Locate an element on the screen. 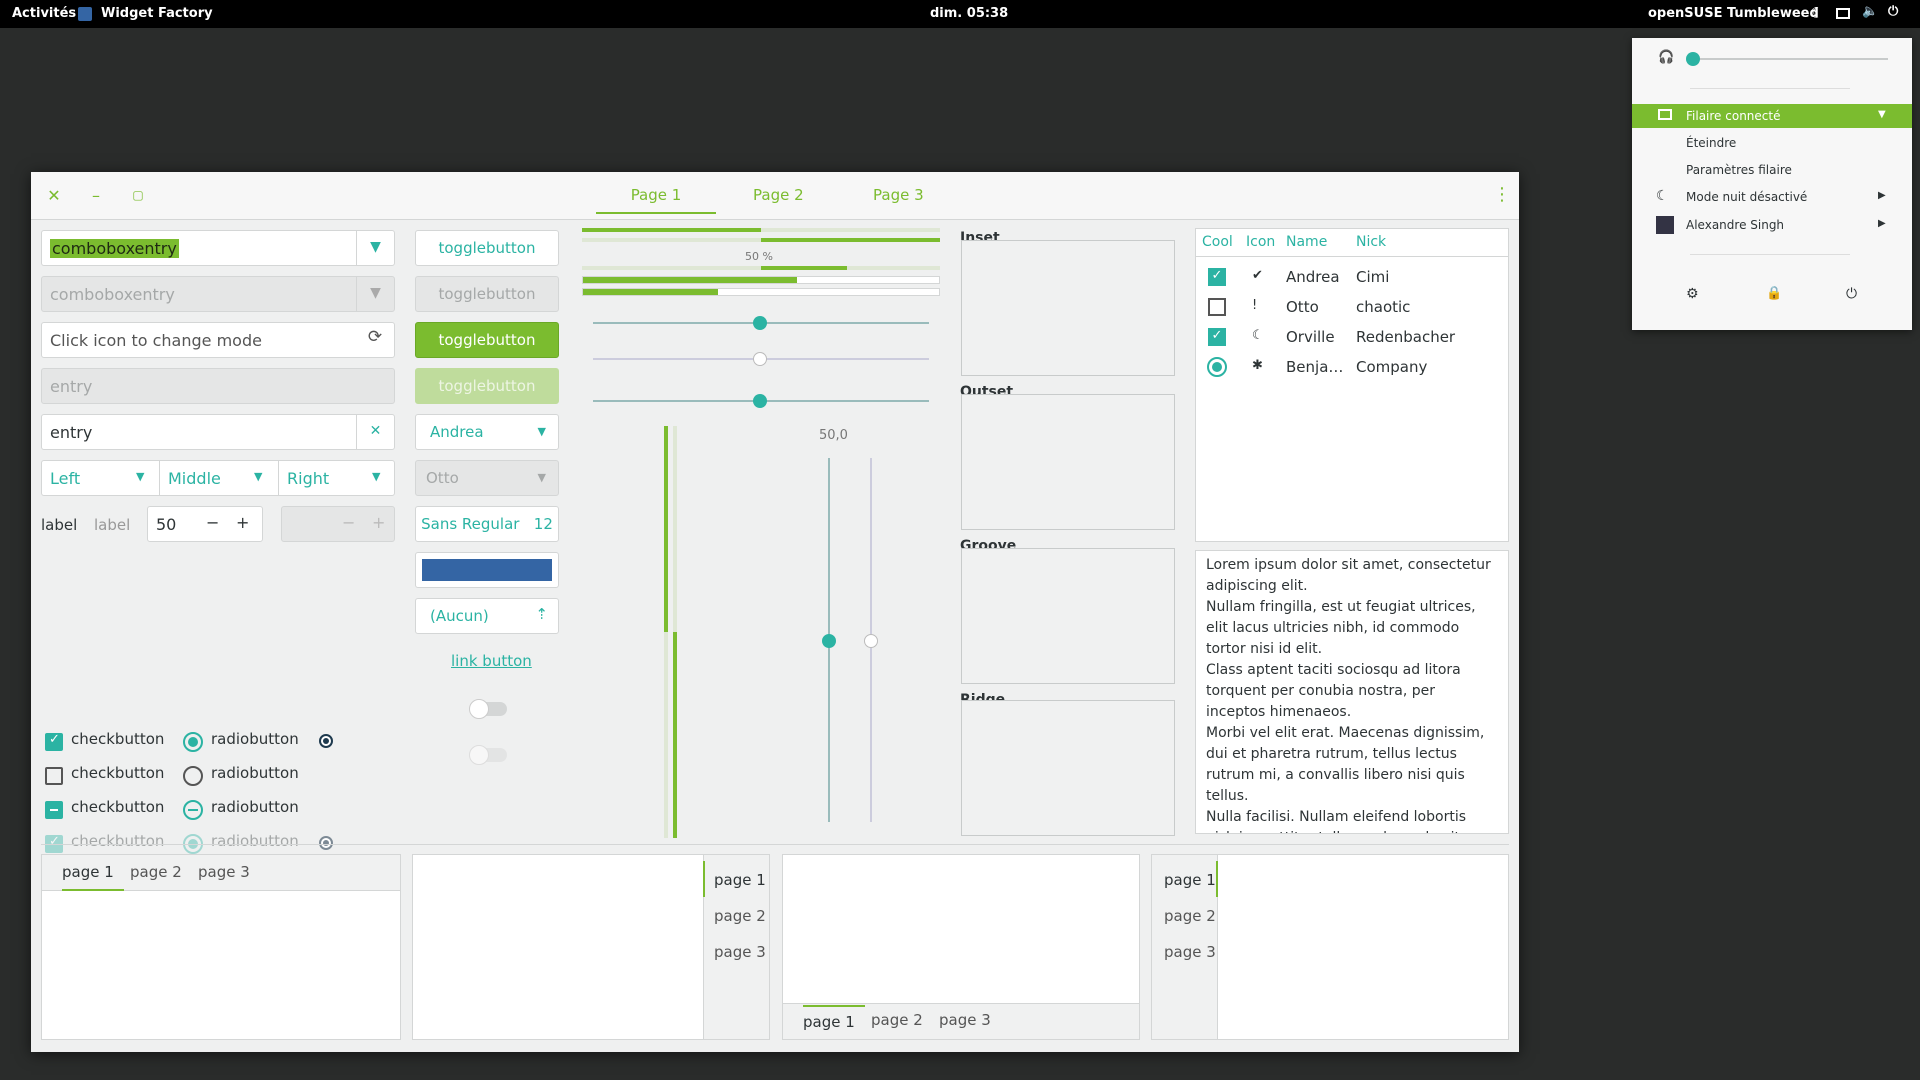 The width and height of the screenshot is (1920, 1080). color-button is located at coordinates (487, 570).